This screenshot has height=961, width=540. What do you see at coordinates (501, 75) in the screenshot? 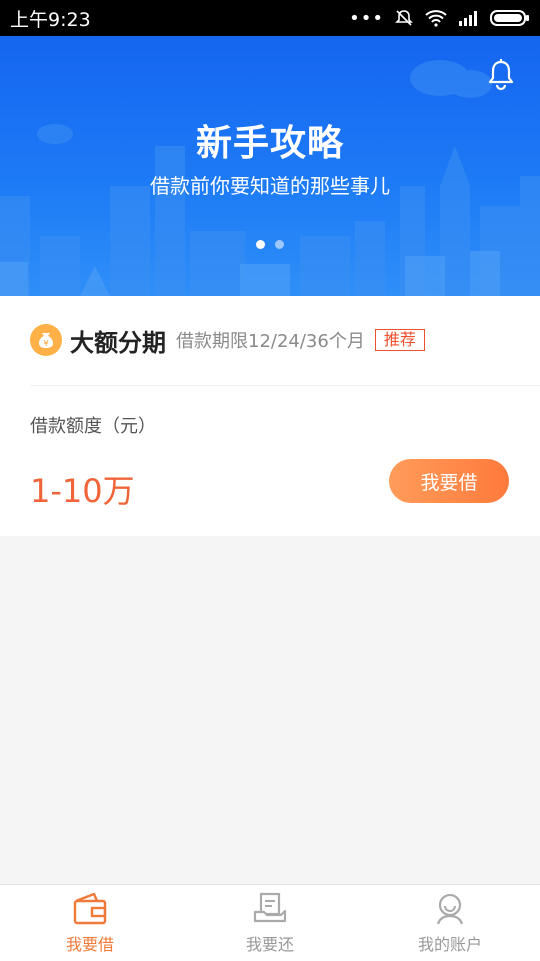
I see `notification-bell-icon` at bounding box center [501, 75].